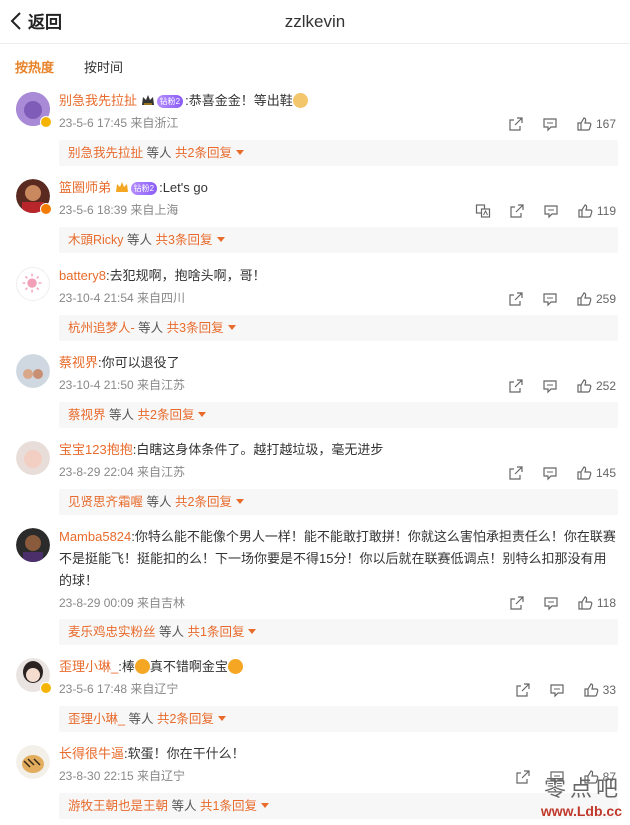  I want to click on reply-summary: 游牧王朝也是王朝 等人 共1条回复, so click(338, 806).